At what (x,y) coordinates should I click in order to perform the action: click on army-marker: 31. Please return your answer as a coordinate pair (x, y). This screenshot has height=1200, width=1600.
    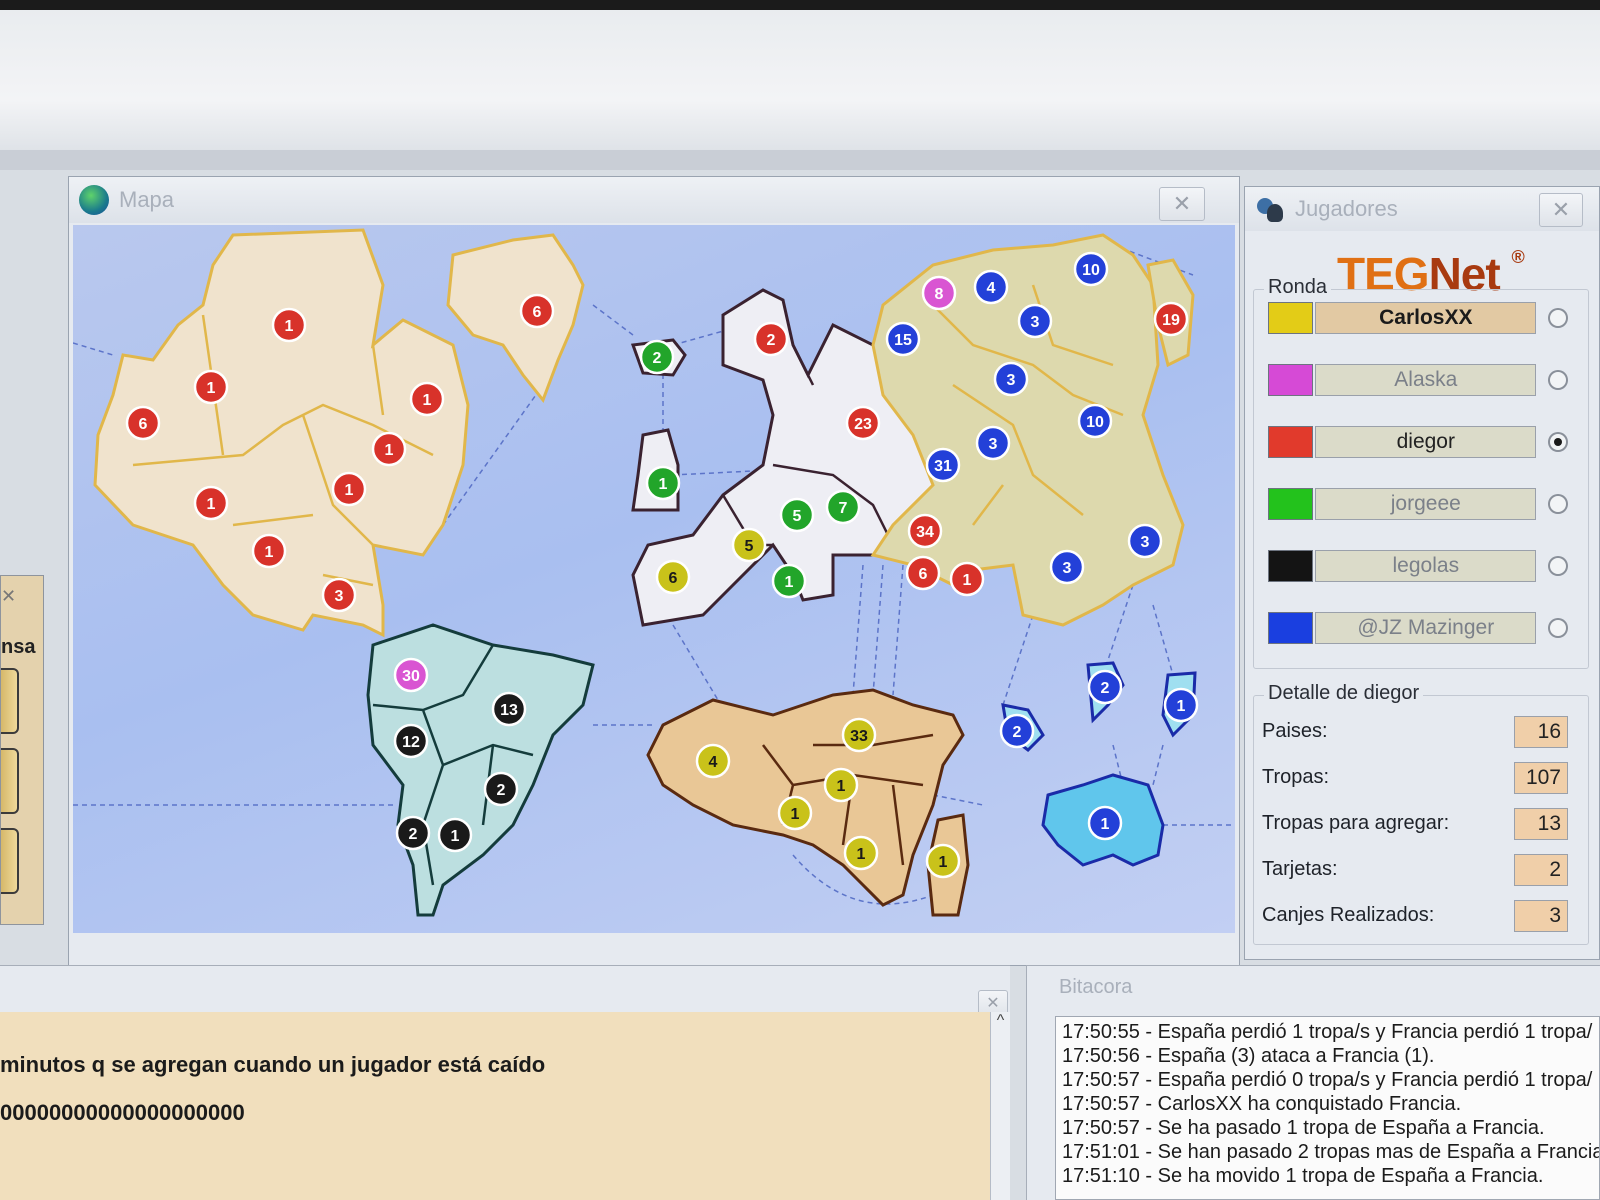
    Looking at the image, I should click on (943, 465).